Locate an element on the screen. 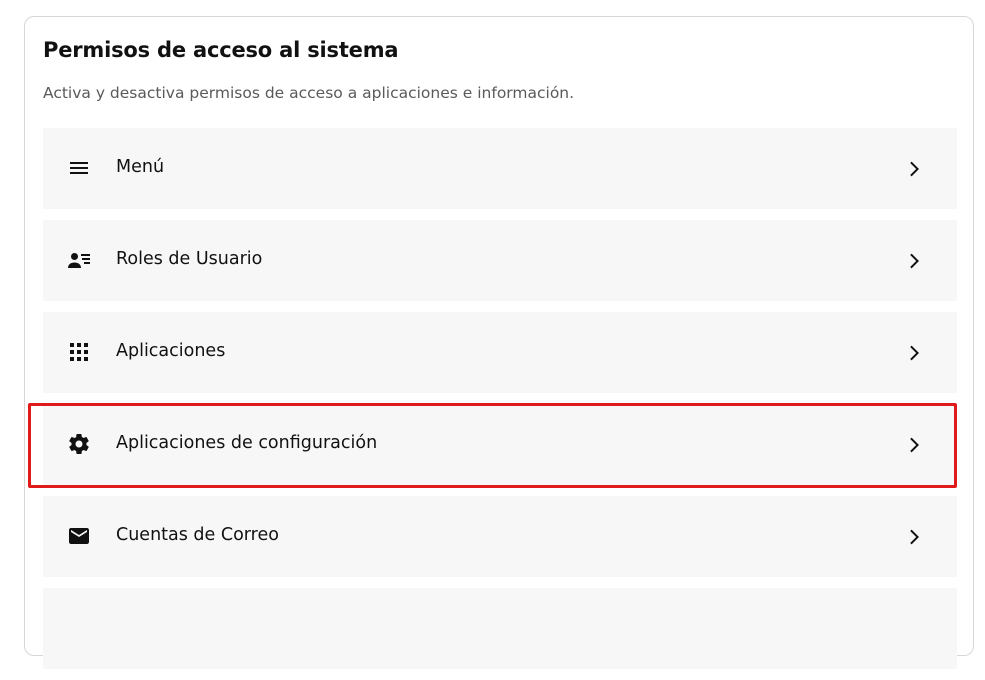 The width and height of the screenshot is (985, 680). apps-grid-icon is located at coordinates (79, 352).